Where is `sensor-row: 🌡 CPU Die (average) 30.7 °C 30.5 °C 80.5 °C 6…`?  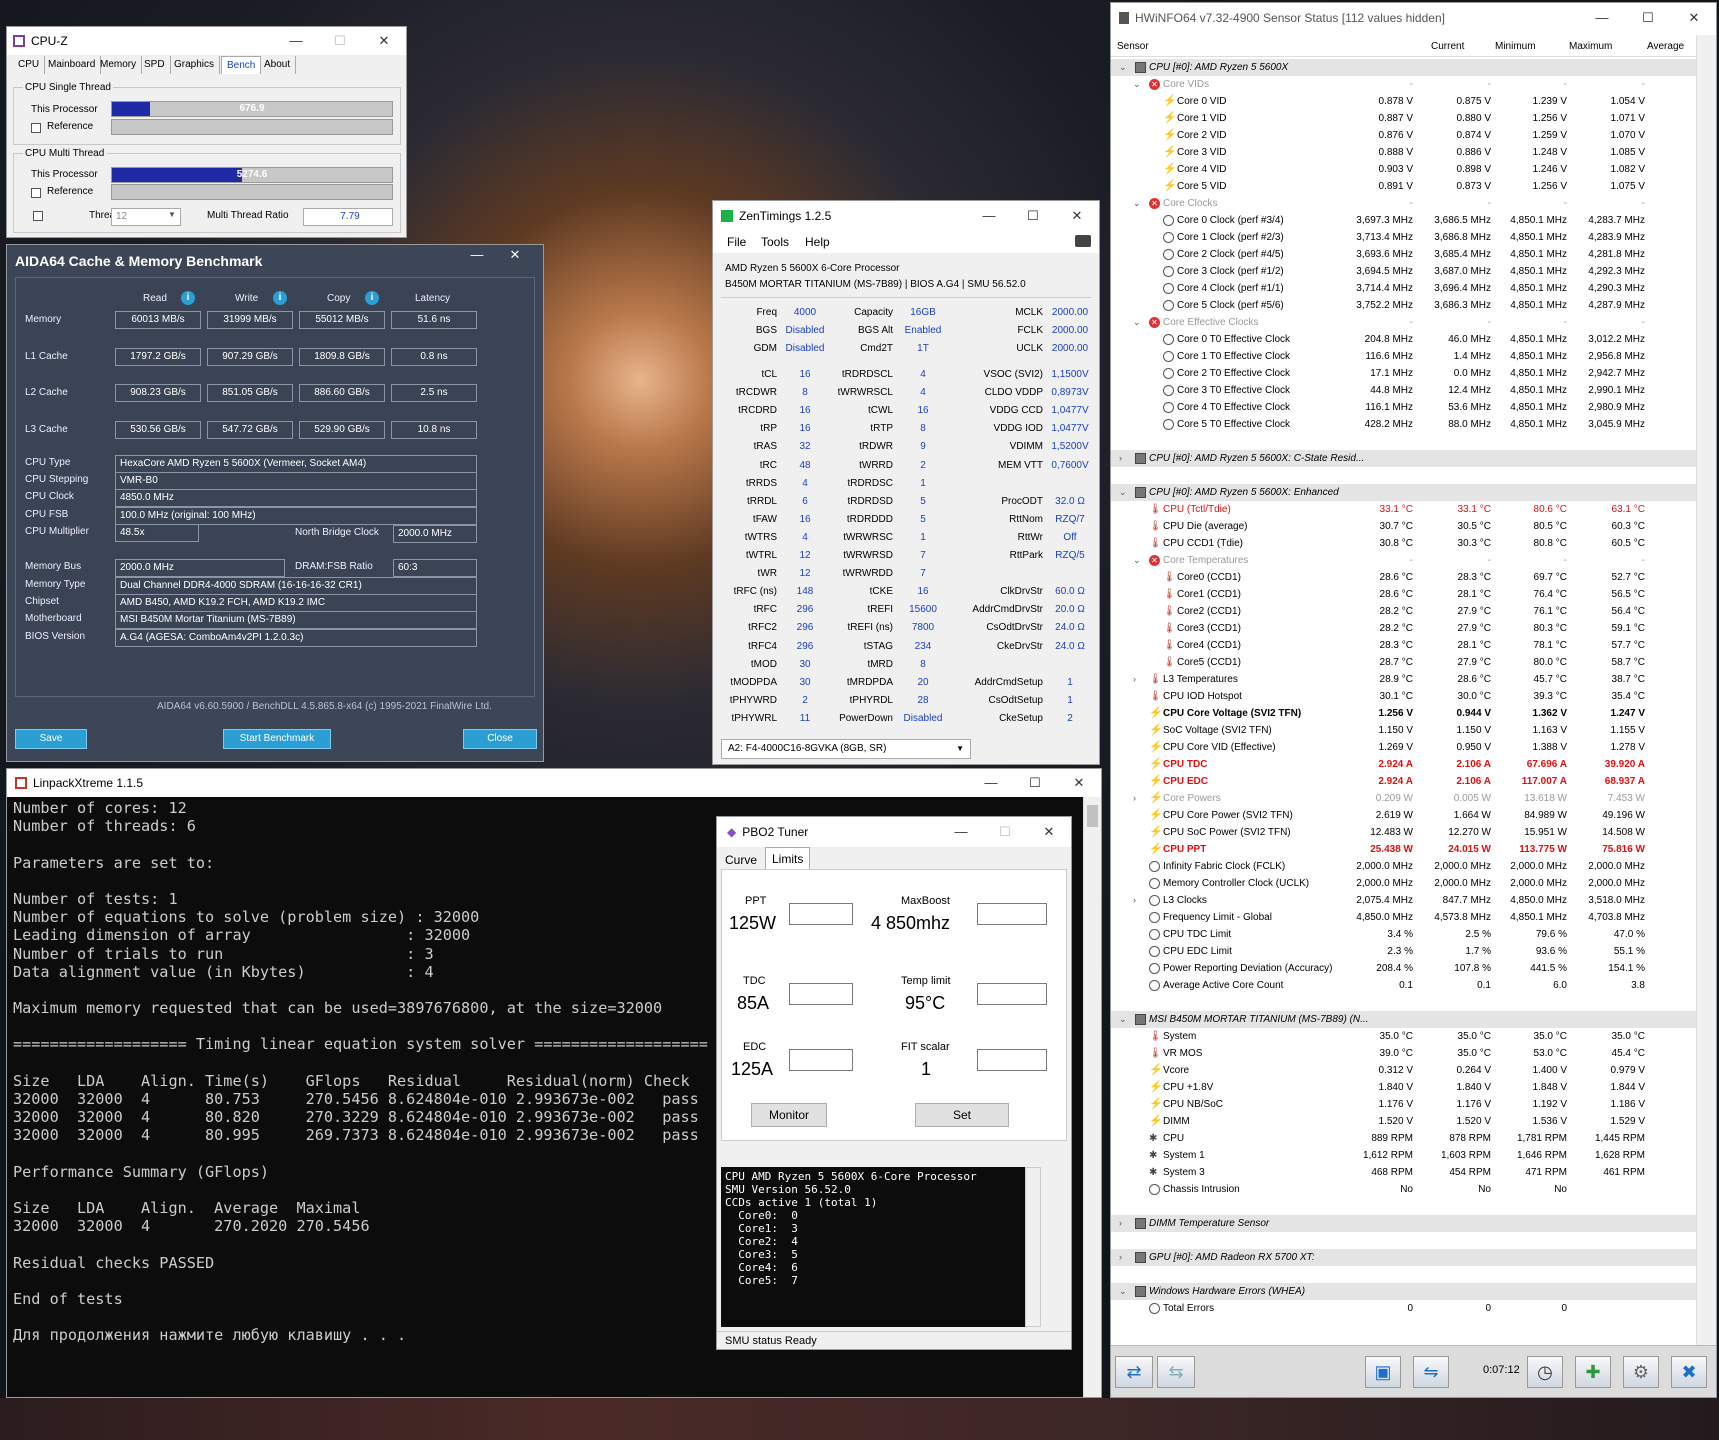
sensor-row: 🌡 CPU Die (average) 30.7 °C 30.5 °C 80.5 °C 6… is located at coordinates (1403, 526).